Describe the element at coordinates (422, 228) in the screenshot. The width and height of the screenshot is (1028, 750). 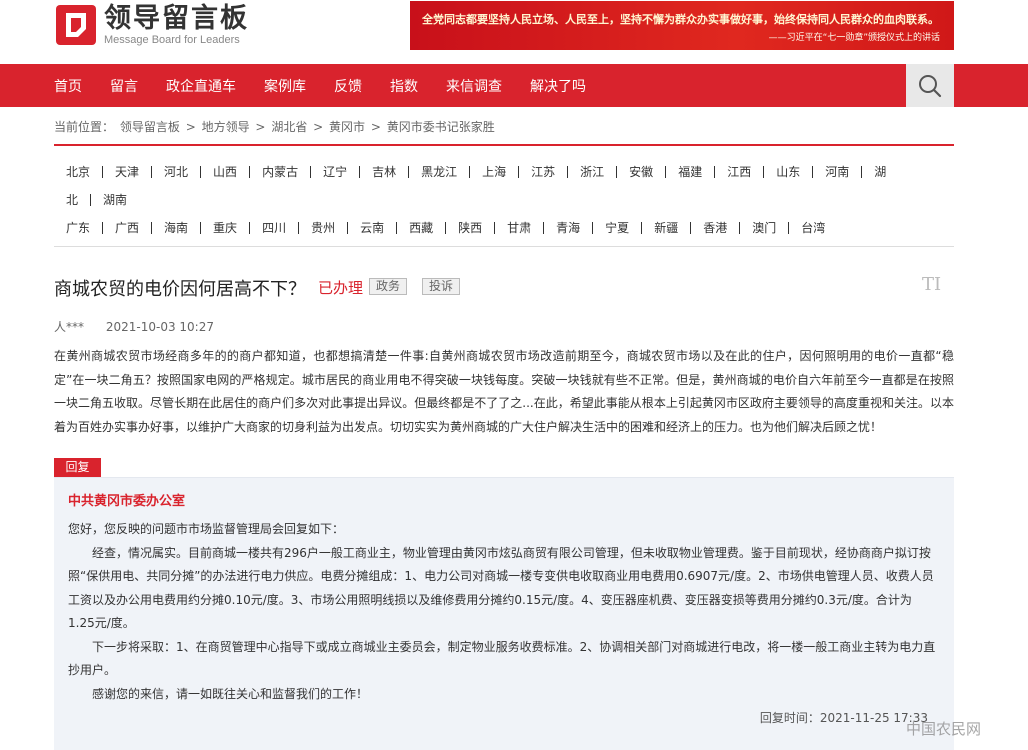
I see `region-link: 西藏` at that location.